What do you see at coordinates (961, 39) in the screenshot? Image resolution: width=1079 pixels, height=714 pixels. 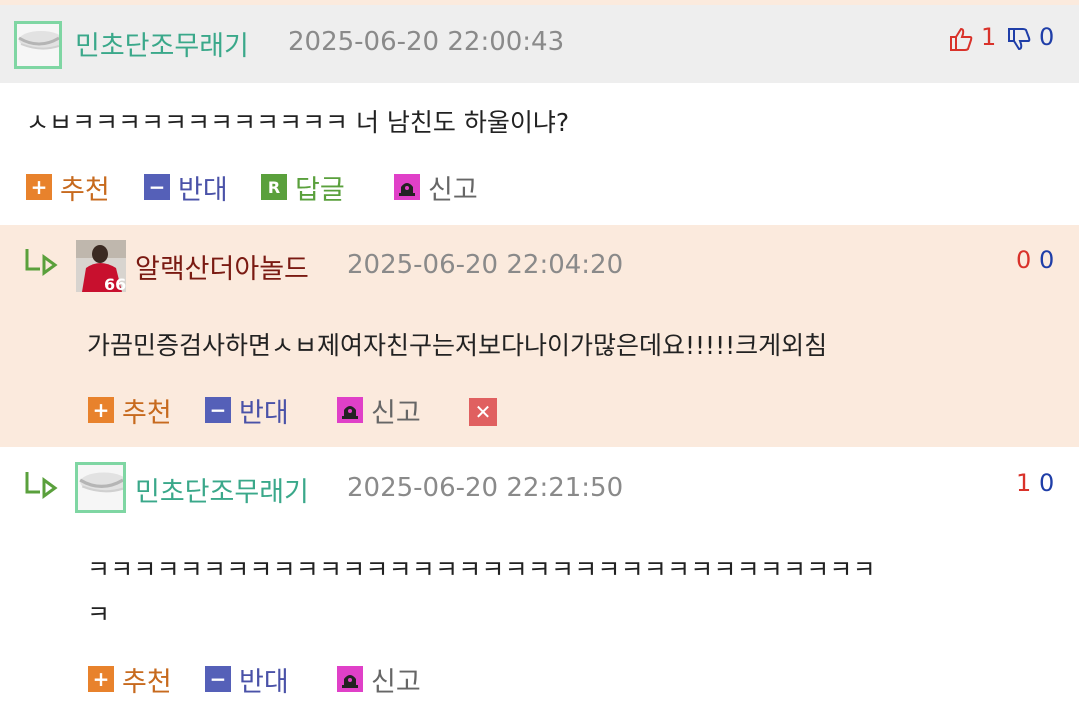 I see `thumbs-up-icon` at bounding box center [961, 39].